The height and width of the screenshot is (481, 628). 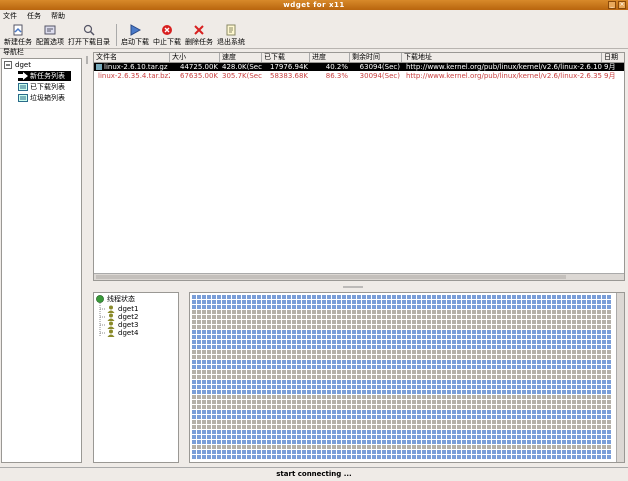 What do you see at coordinates (195, 57) in the screenshot?
I see `col-size: 大小` at bounding box center [195, 57].